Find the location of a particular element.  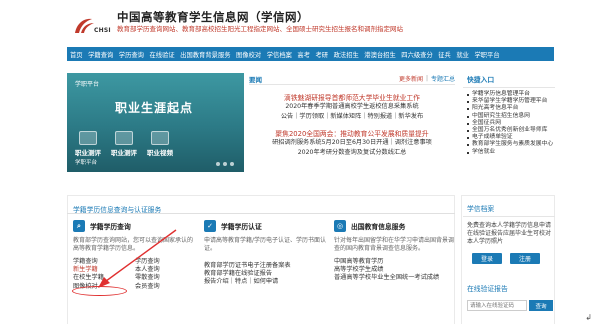

divider is located at coordinates (261, 213).